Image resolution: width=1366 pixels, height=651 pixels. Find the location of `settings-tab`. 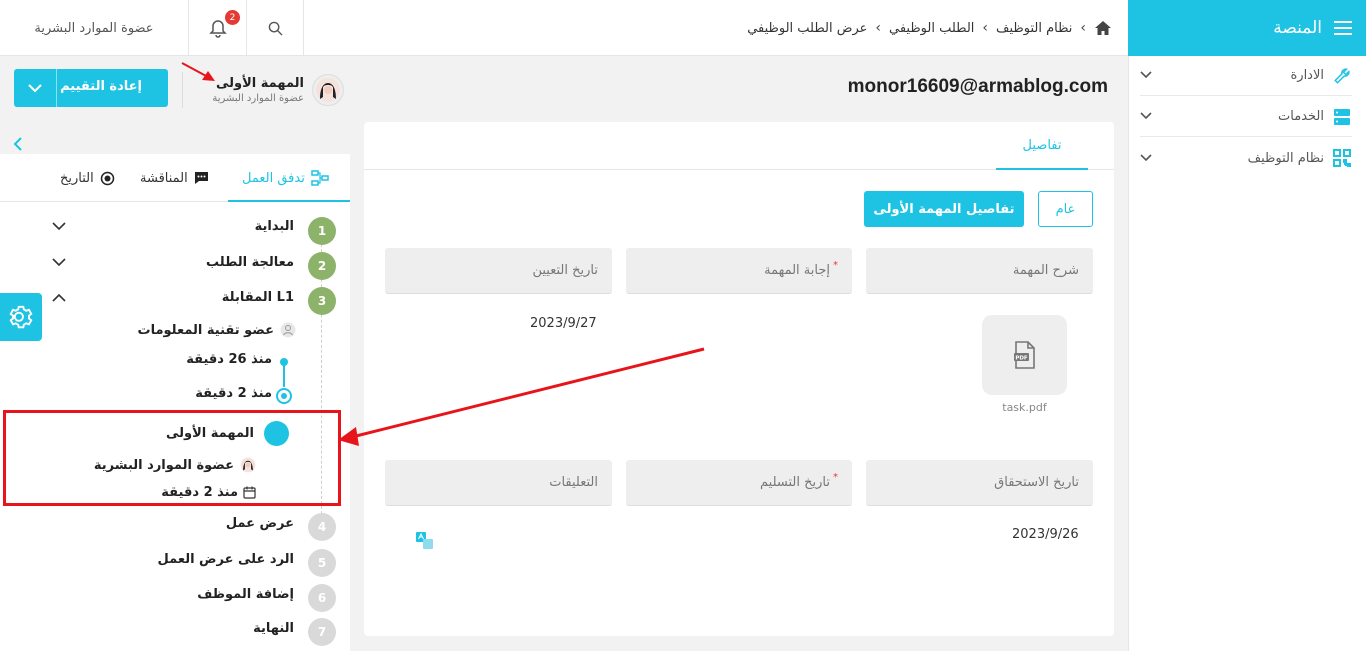

settings-tab is located at coordinates (21, 317).